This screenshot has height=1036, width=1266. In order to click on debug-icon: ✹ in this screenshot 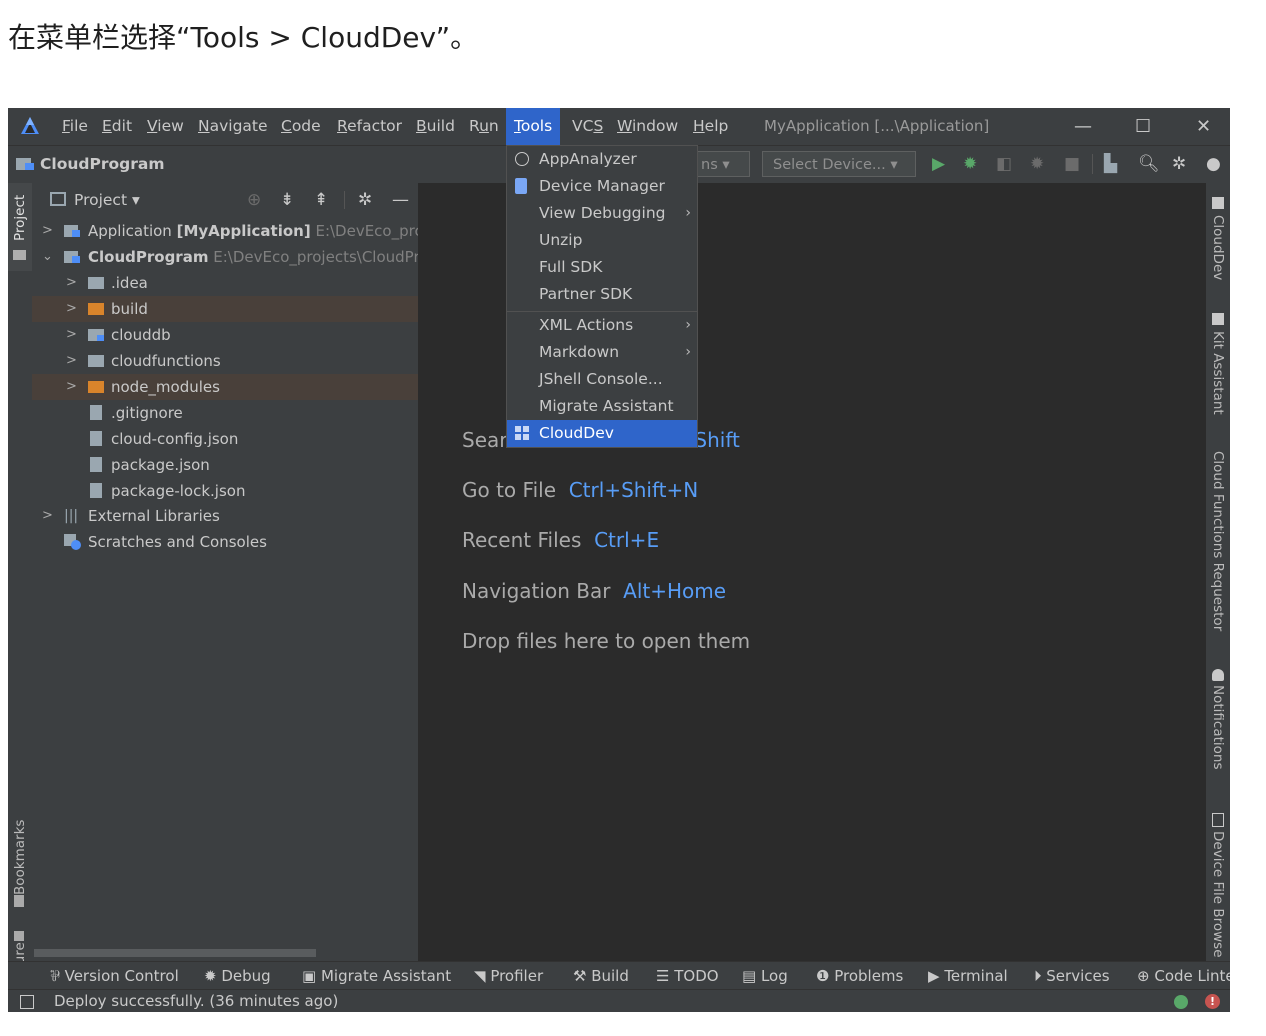, I will do `click(970, 164)`.